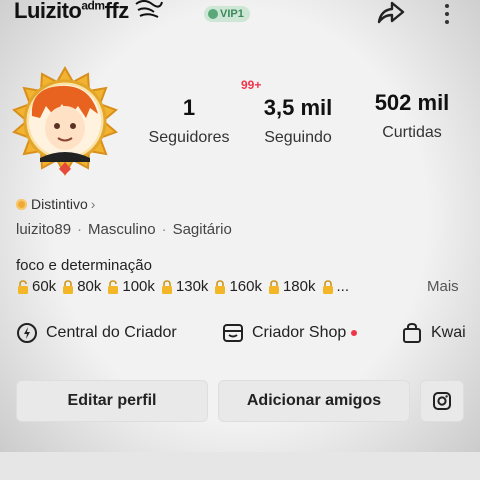 This screenshot has width=480, height=480. Describe the element at coordinates (233, 333) in the screenshot. I see `shop-icon` at that location.